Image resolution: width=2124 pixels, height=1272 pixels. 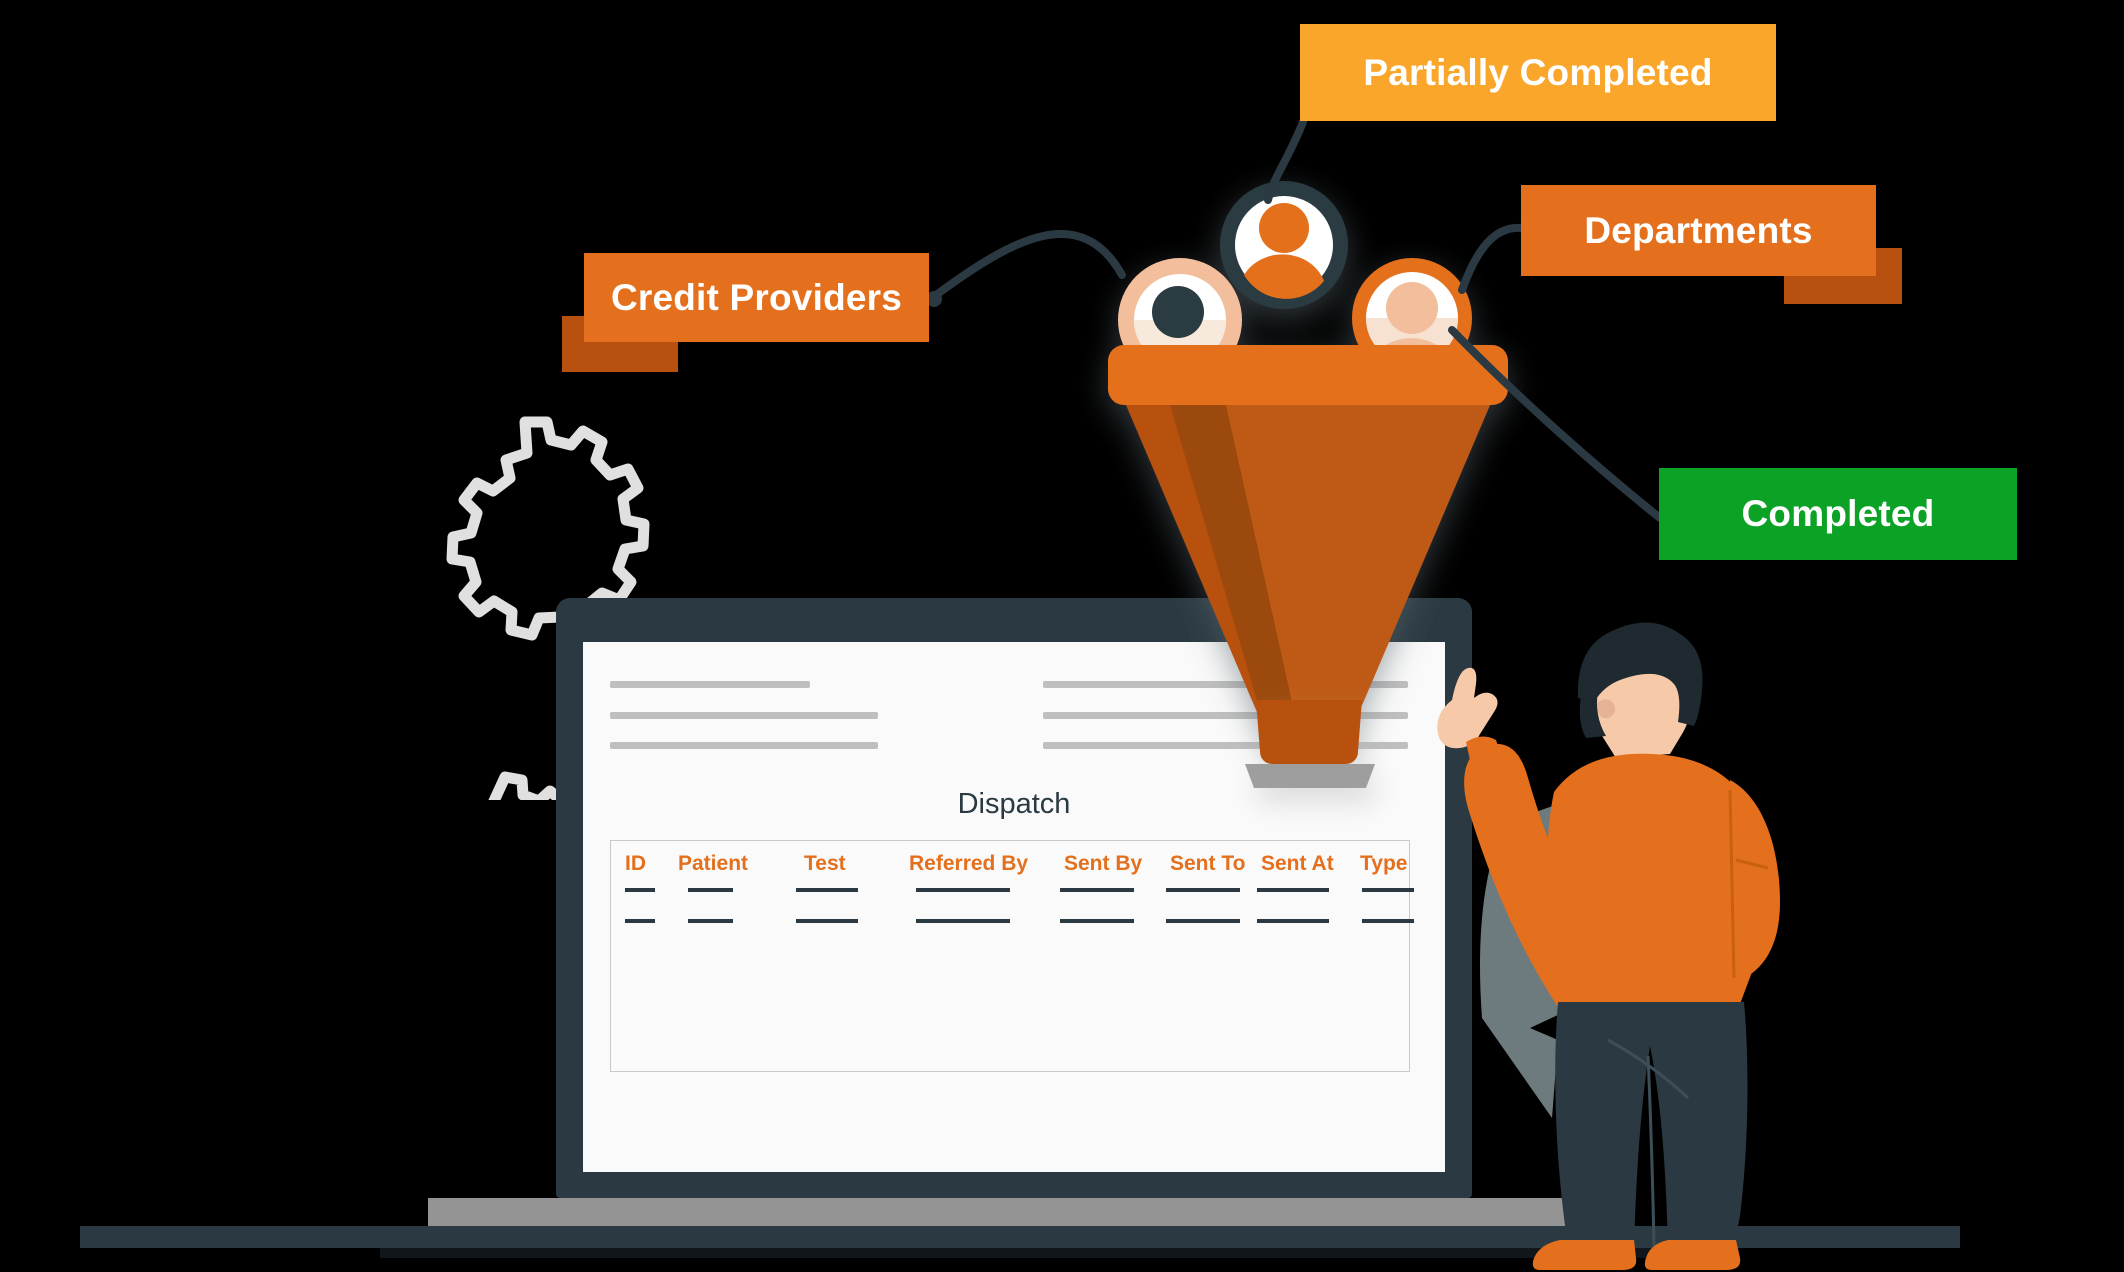 I want to click on badge-label: Partially Completed, so click(x=1538, y=72).